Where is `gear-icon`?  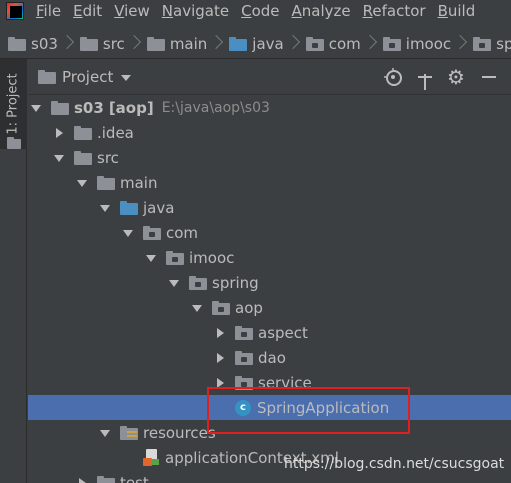
gear-icon is located at coordinates (457, 77).